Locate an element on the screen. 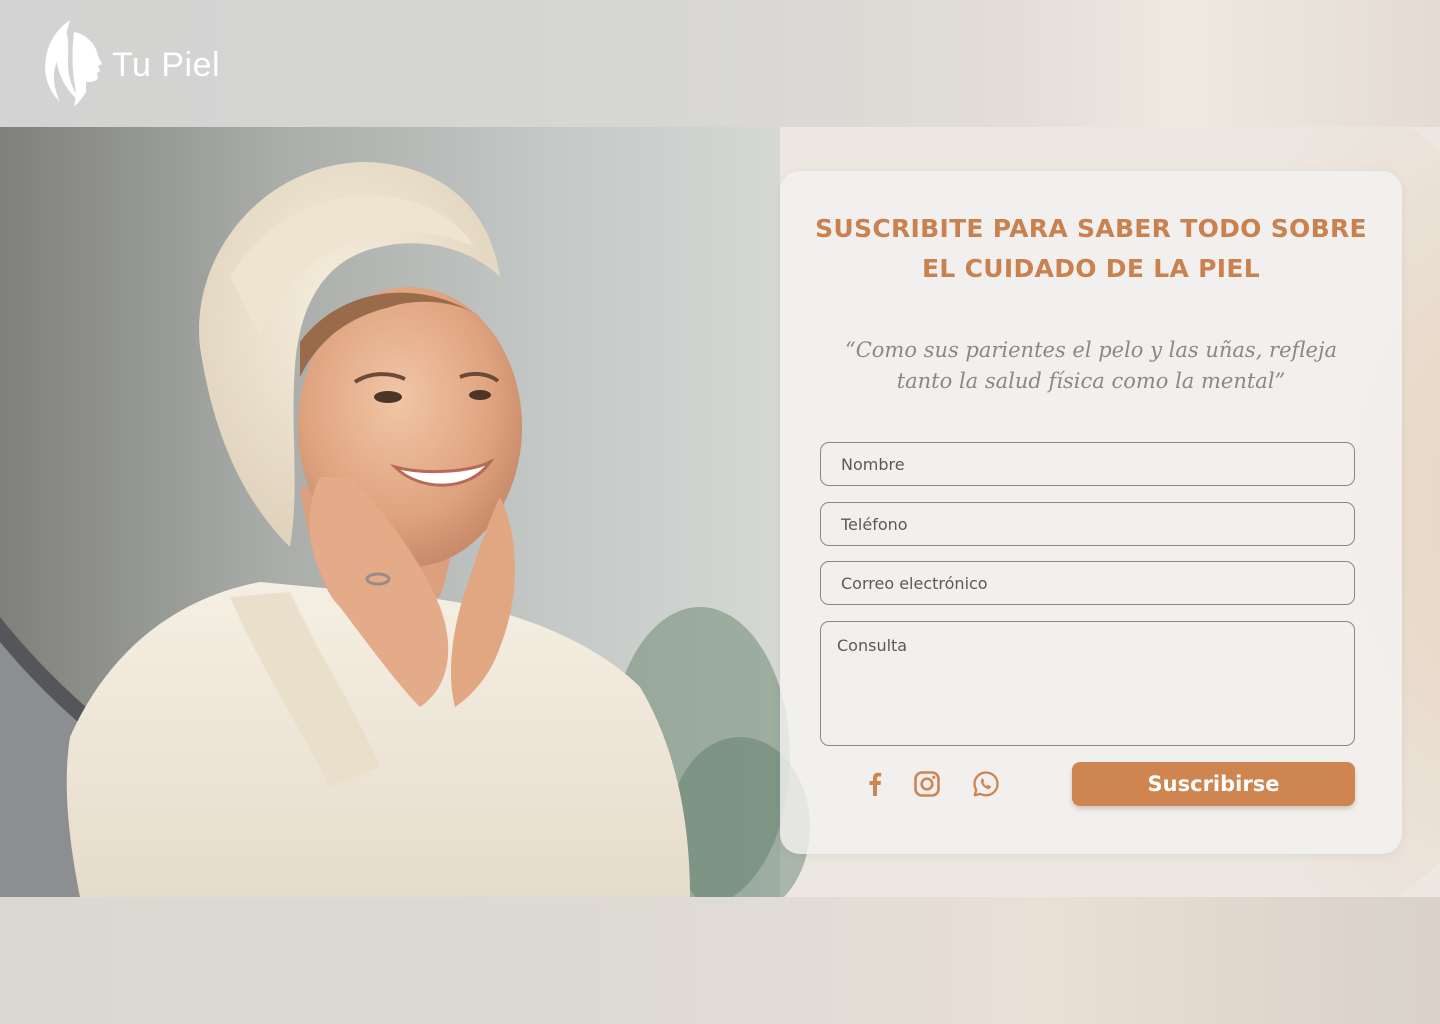  name-field is located at coordinates (1087, 464).